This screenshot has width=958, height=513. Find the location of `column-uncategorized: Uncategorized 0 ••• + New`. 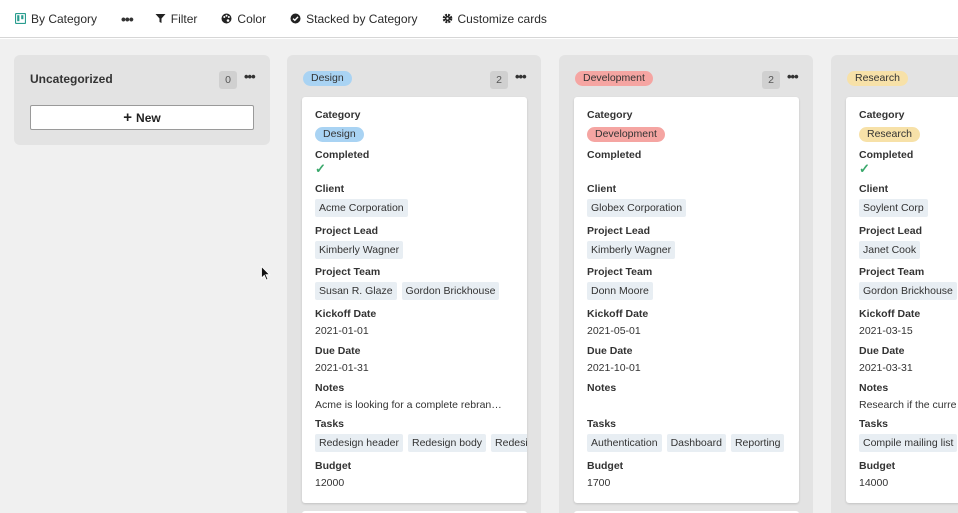

column-uncategorized: Uncategorized 0 ••• + New is located at coordinates (142, 100).